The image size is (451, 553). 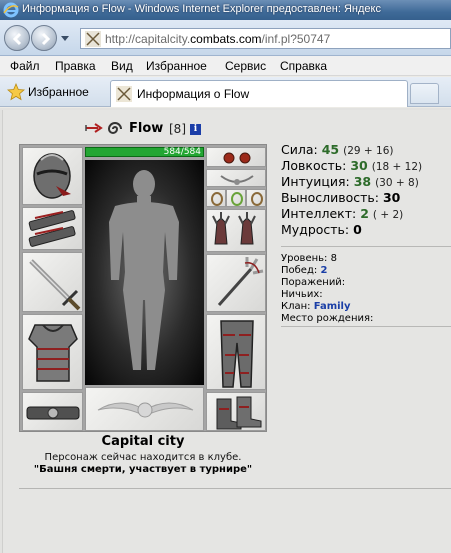 I want to click on detail-losses: Поражений:, so click(x=366, y=283).